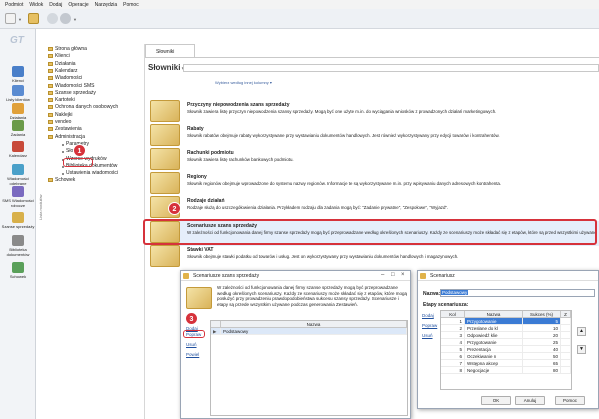  Describe the element at coordinates (59, 56) in the screenshot. I see `tree-item: Klienci` at that location.